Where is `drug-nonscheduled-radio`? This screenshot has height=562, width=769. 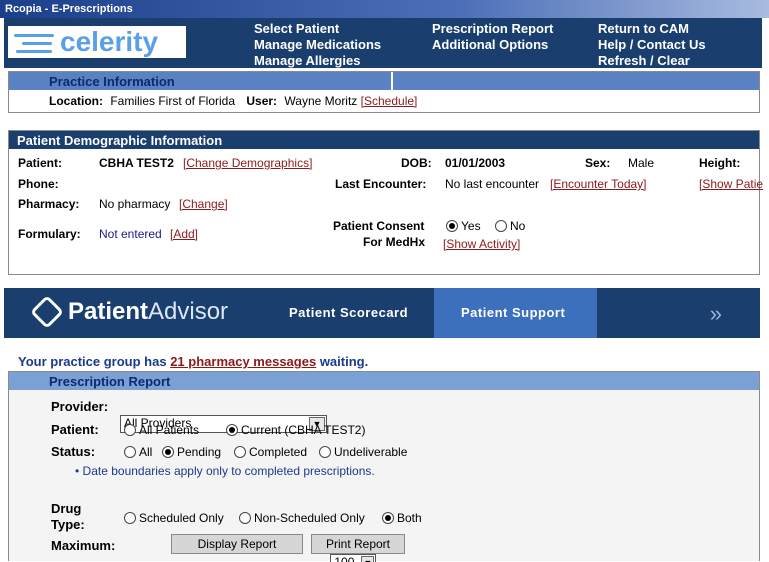 drug-nonscheduled-radio is located at coordinates (245, 518).